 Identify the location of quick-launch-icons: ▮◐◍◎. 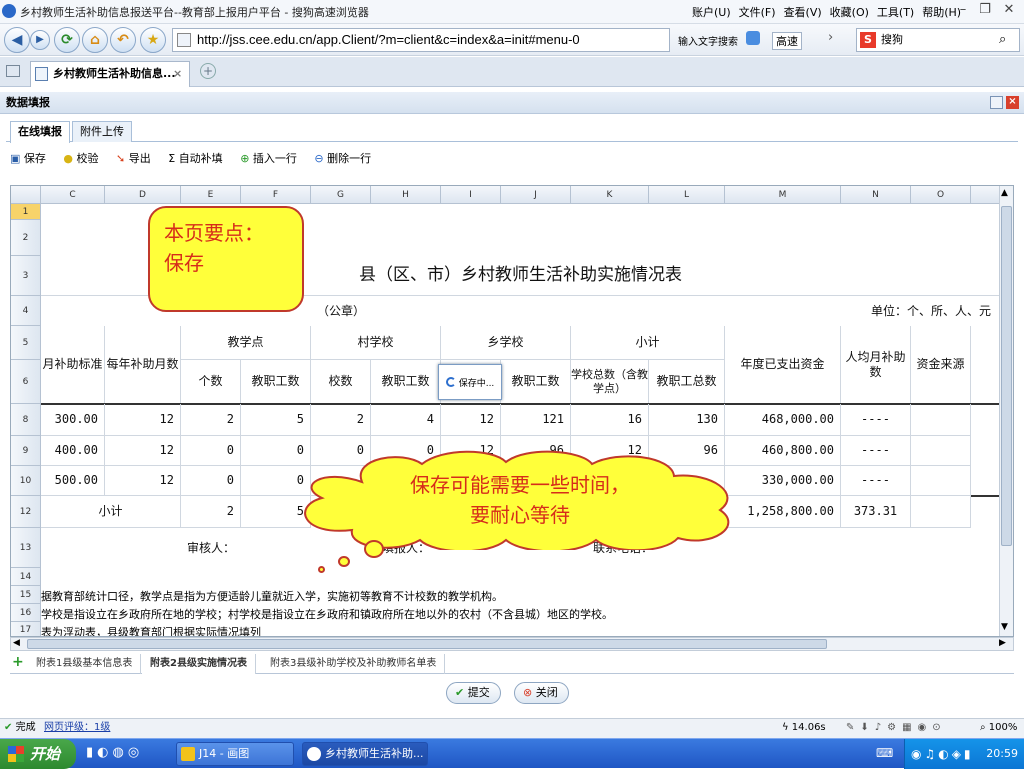
(114, 752).